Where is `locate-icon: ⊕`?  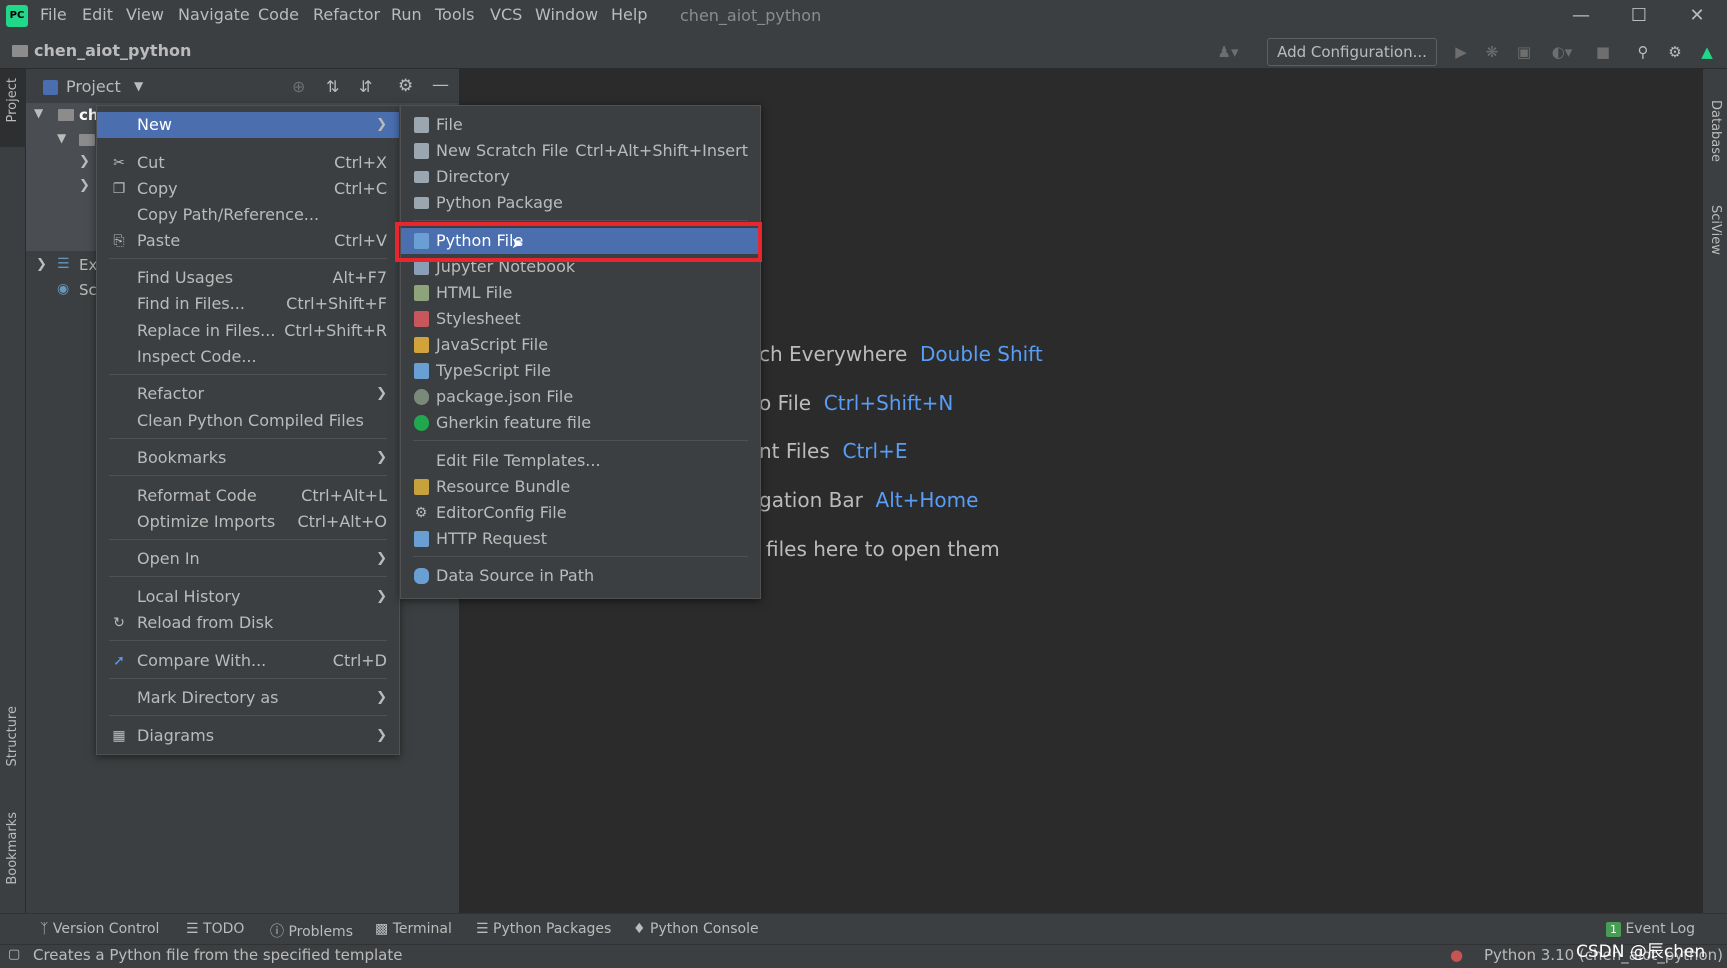
locate-icon: ⊕ is located at coordinates (298, 86).